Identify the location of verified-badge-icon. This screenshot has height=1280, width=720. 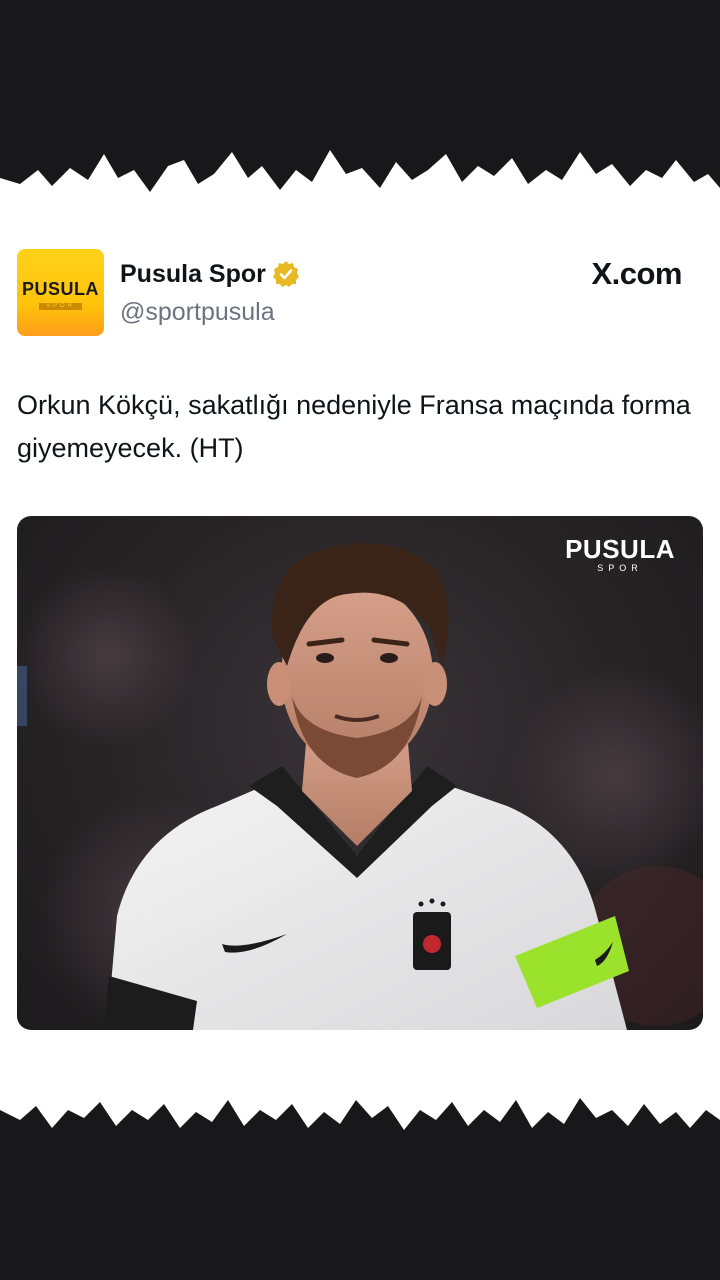
(286, 274).